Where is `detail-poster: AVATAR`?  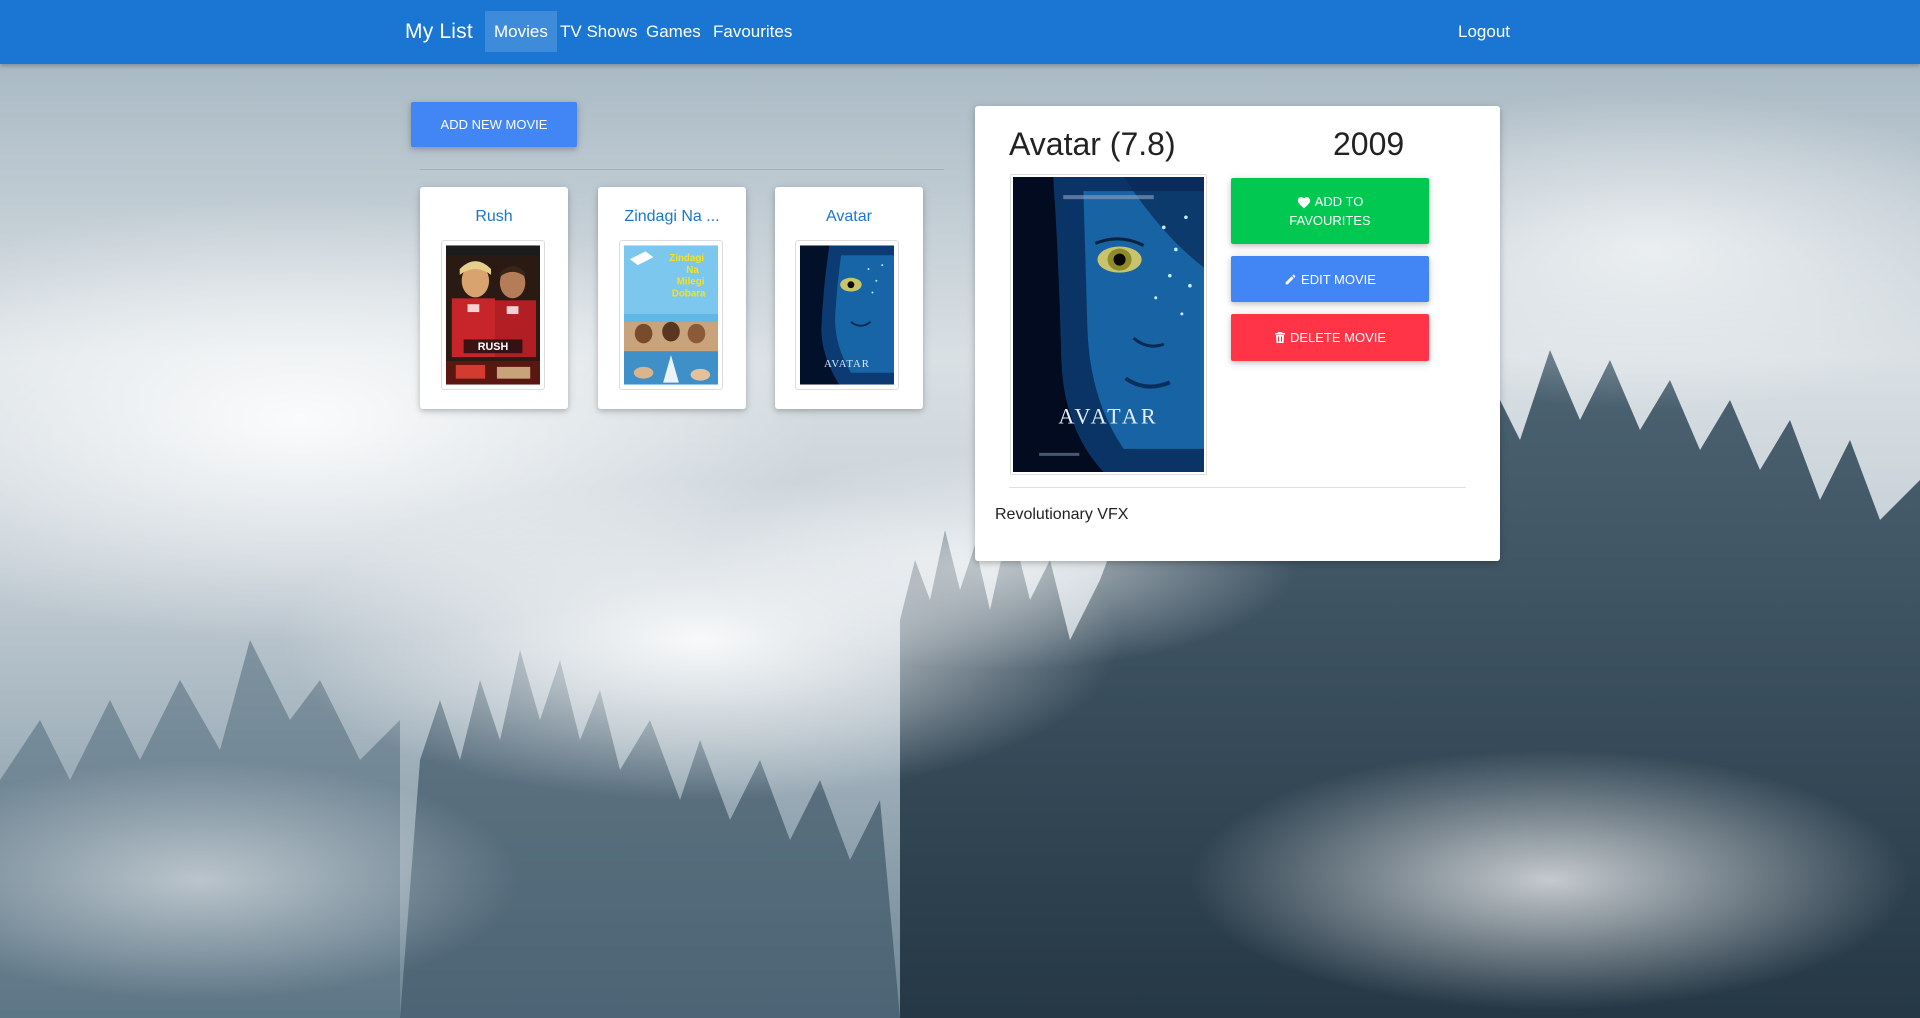 detail-poster: AVATAR is located at coordinates (1108, 324).